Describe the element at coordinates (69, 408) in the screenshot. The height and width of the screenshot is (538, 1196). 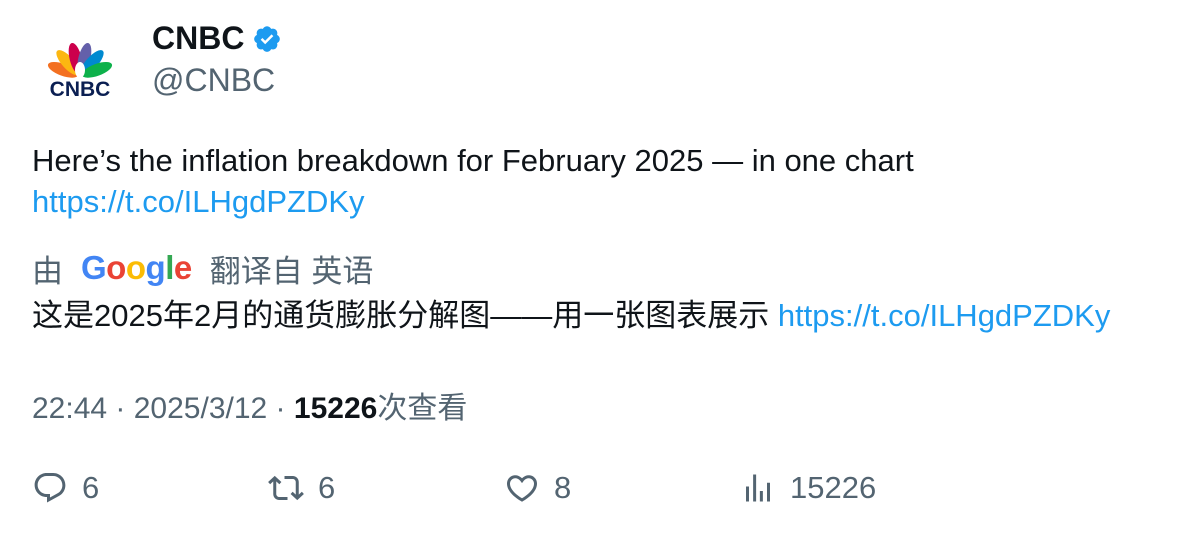
I see `tweet-time: 22:44` at that location.